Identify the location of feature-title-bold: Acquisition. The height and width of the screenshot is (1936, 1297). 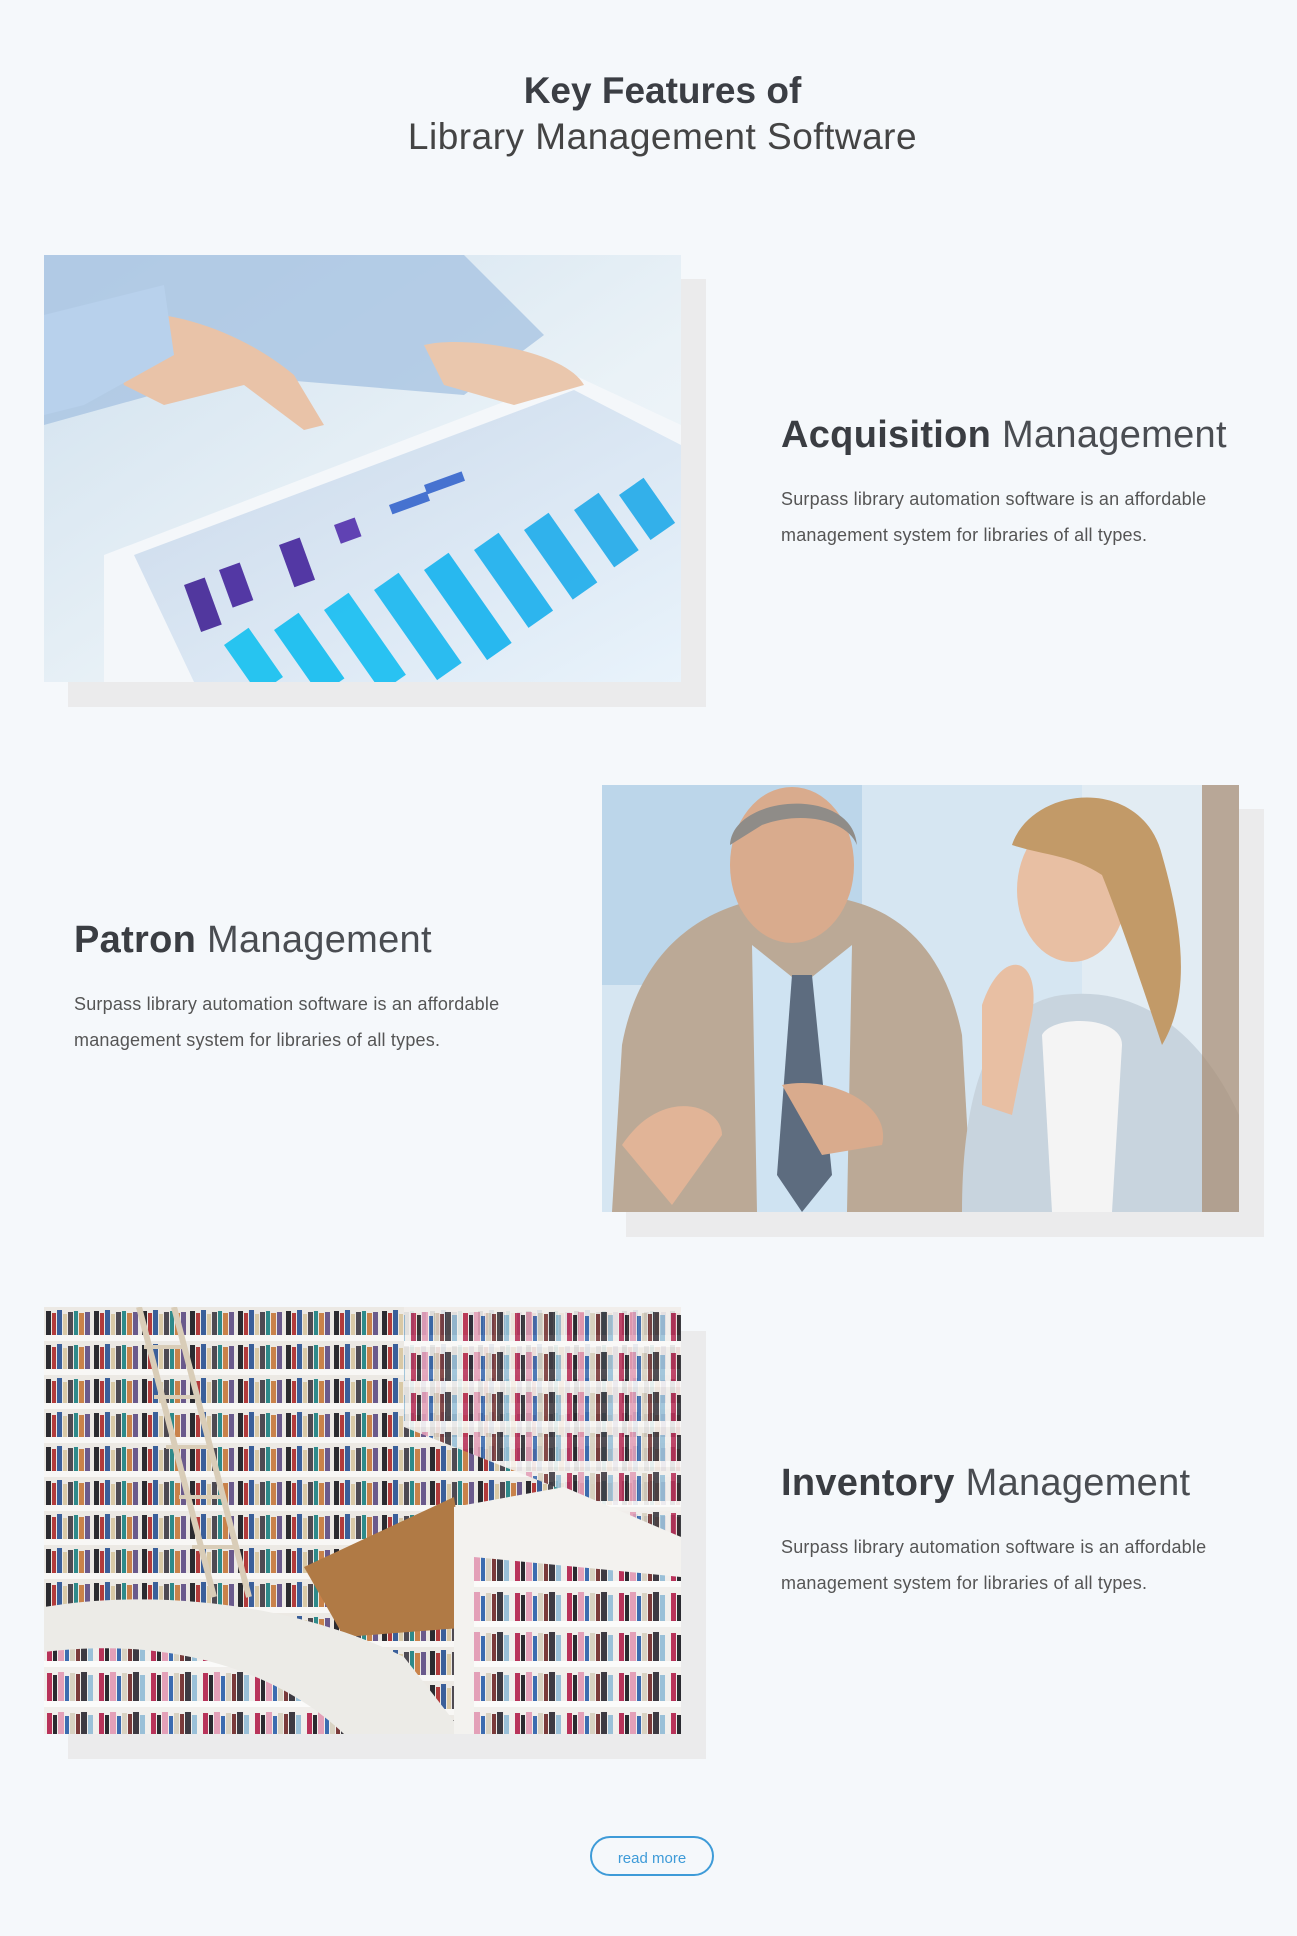
(886, 435).